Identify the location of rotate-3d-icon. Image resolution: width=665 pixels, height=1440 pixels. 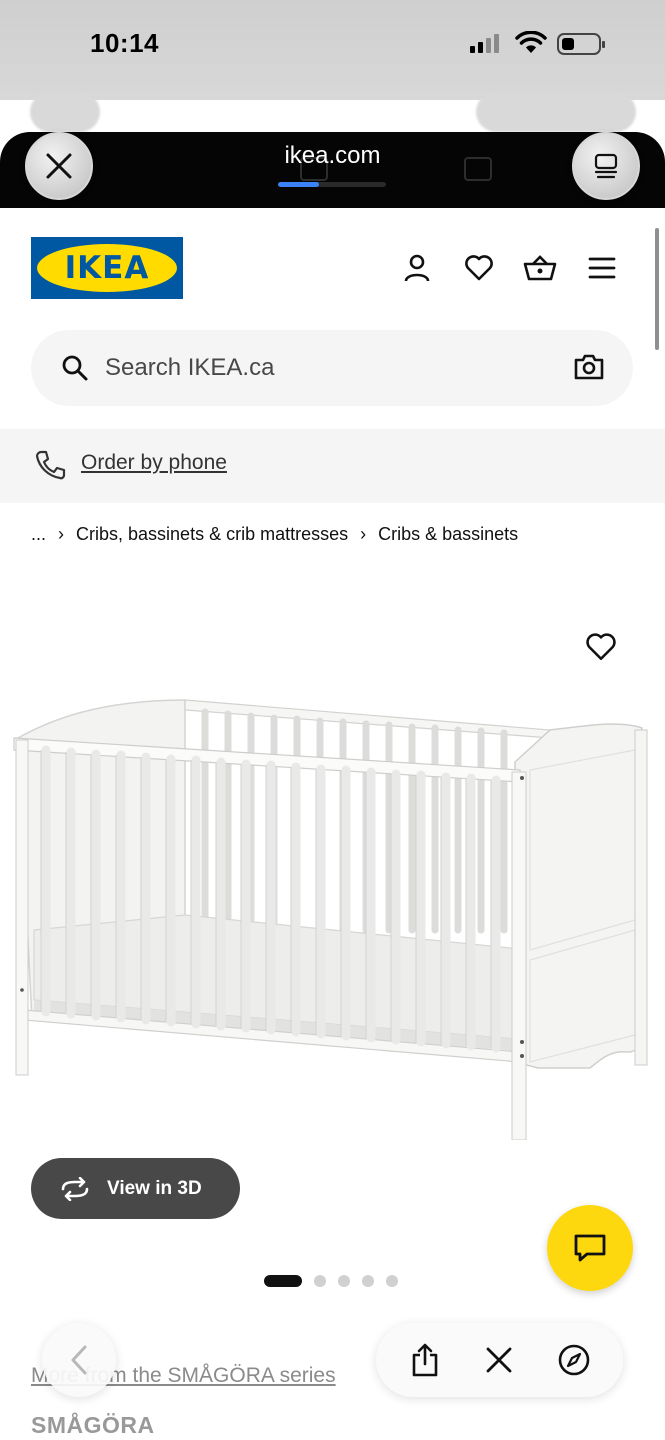
(75, 1188).